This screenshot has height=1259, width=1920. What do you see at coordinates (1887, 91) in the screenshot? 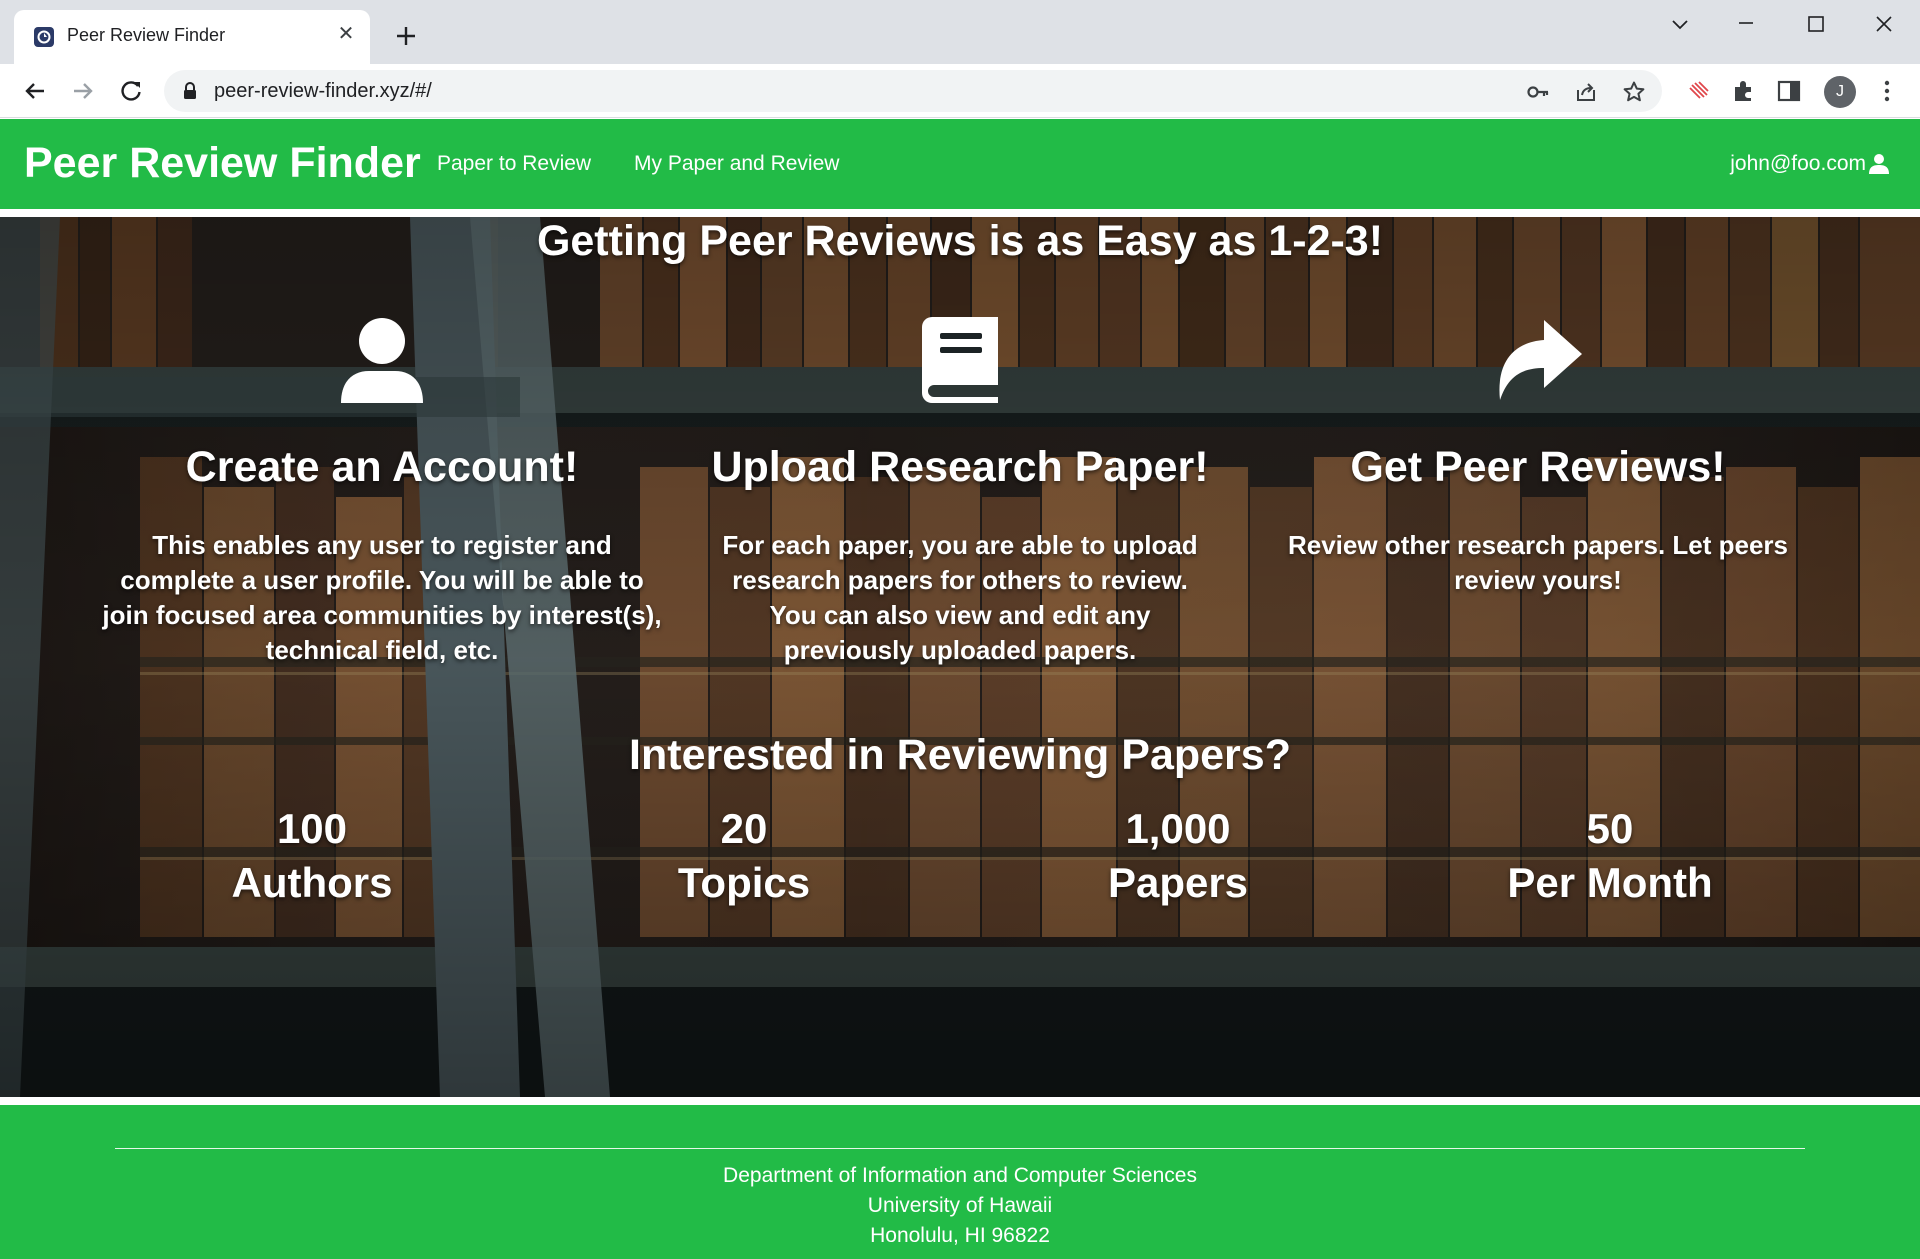
I see `kebab-menu-icon` at bounding box center [1887, 91].